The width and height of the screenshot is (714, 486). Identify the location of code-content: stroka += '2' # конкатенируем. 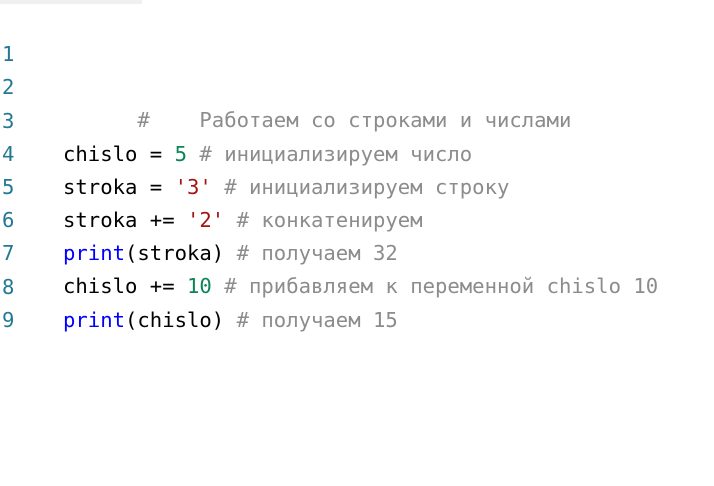
(243, 220).